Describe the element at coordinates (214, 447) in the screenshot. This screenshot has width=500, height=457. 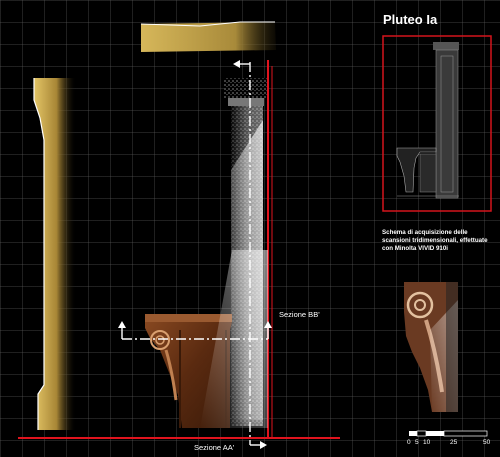
I see `section-aa-label: Sezione AA'` at that location.